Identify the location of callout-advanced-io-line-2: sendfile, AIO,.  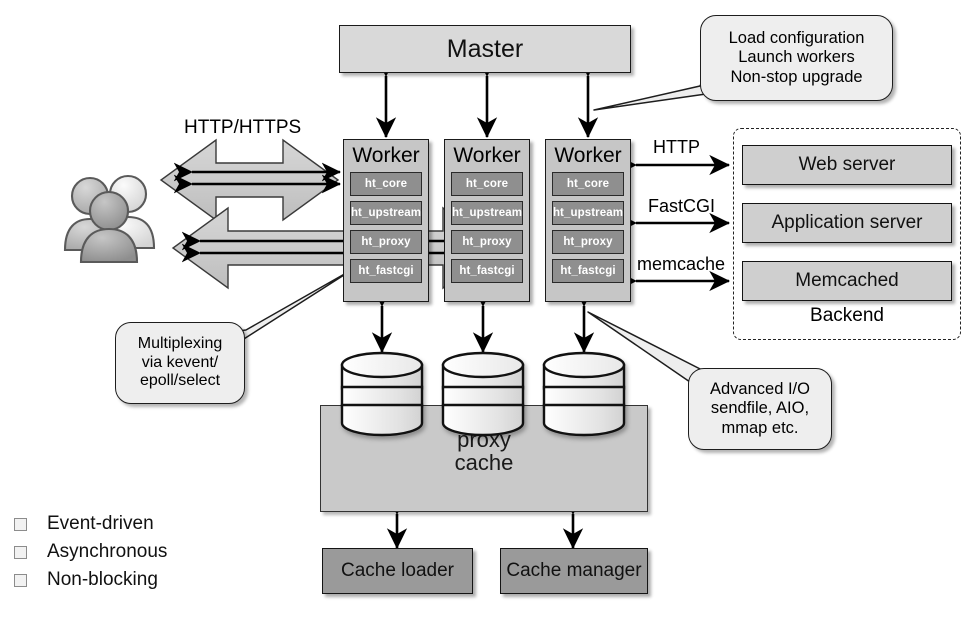
(760, 408).